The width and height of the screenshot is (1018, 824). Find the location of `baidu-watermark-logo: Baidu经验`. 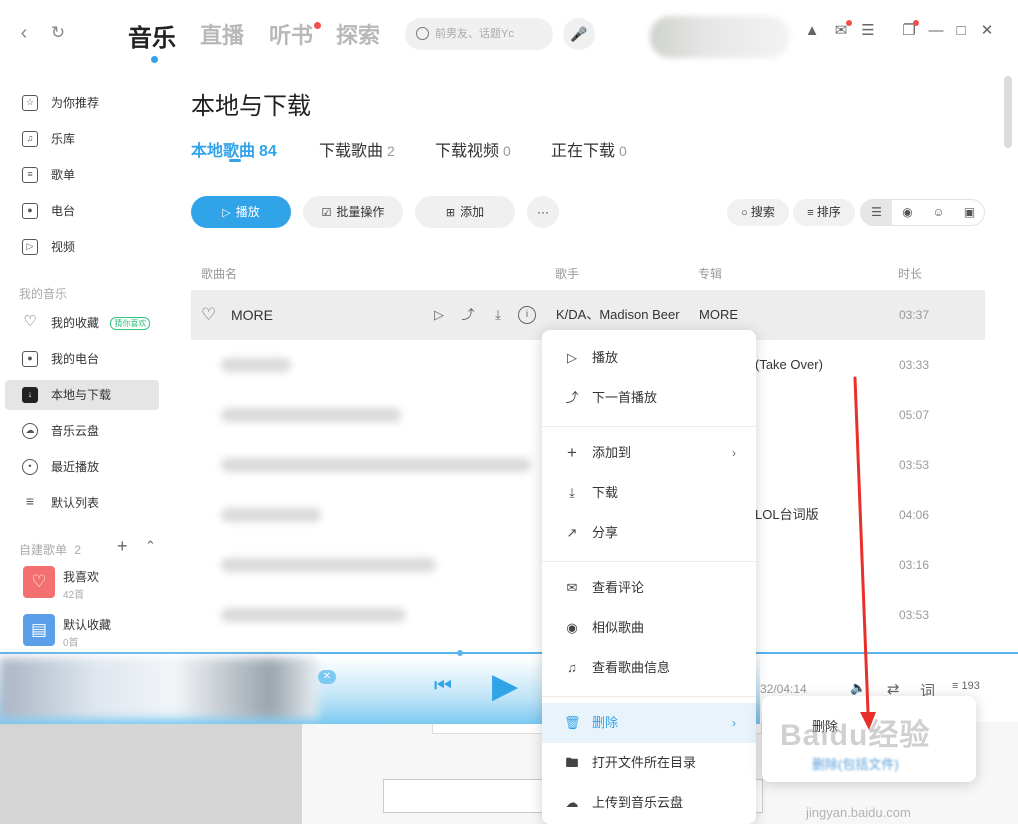

baidu-watermark-logo: Baidu经验 is located at coordinates (855, 735).